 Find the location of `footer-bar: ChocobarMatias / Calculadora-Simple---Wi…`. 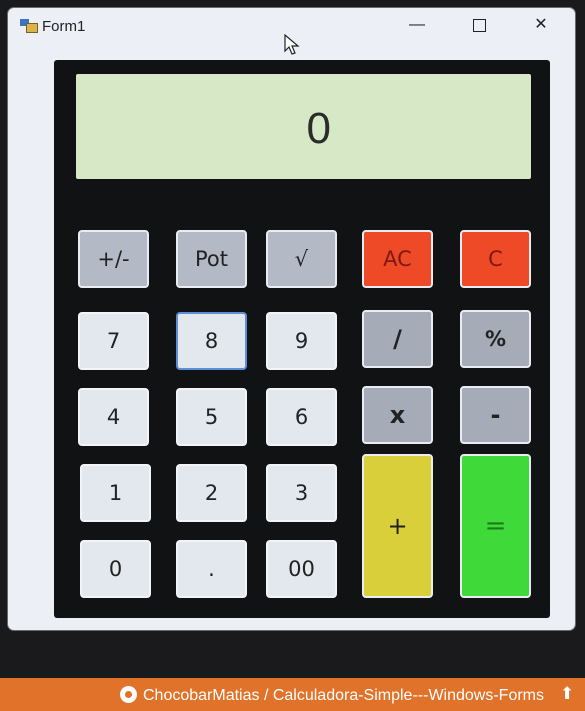

footer-bar: ChocobarMatias / Calculadora-Simple---Wi… is located at coordinates (292, 694).